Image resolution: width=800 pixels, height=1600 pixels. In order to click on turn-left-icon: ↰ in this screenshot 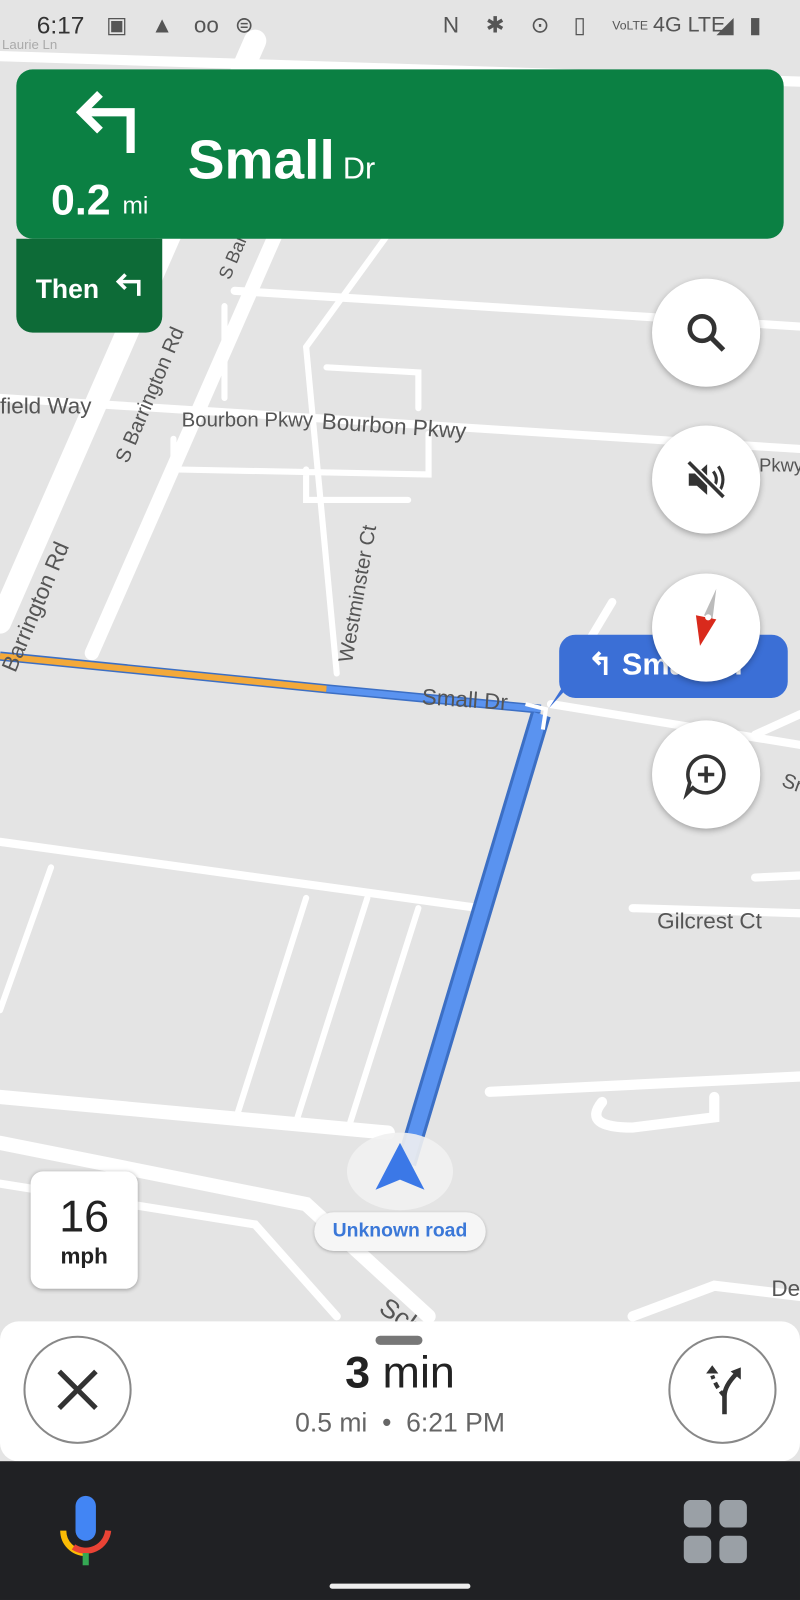, I will do `click(600, 664)`.